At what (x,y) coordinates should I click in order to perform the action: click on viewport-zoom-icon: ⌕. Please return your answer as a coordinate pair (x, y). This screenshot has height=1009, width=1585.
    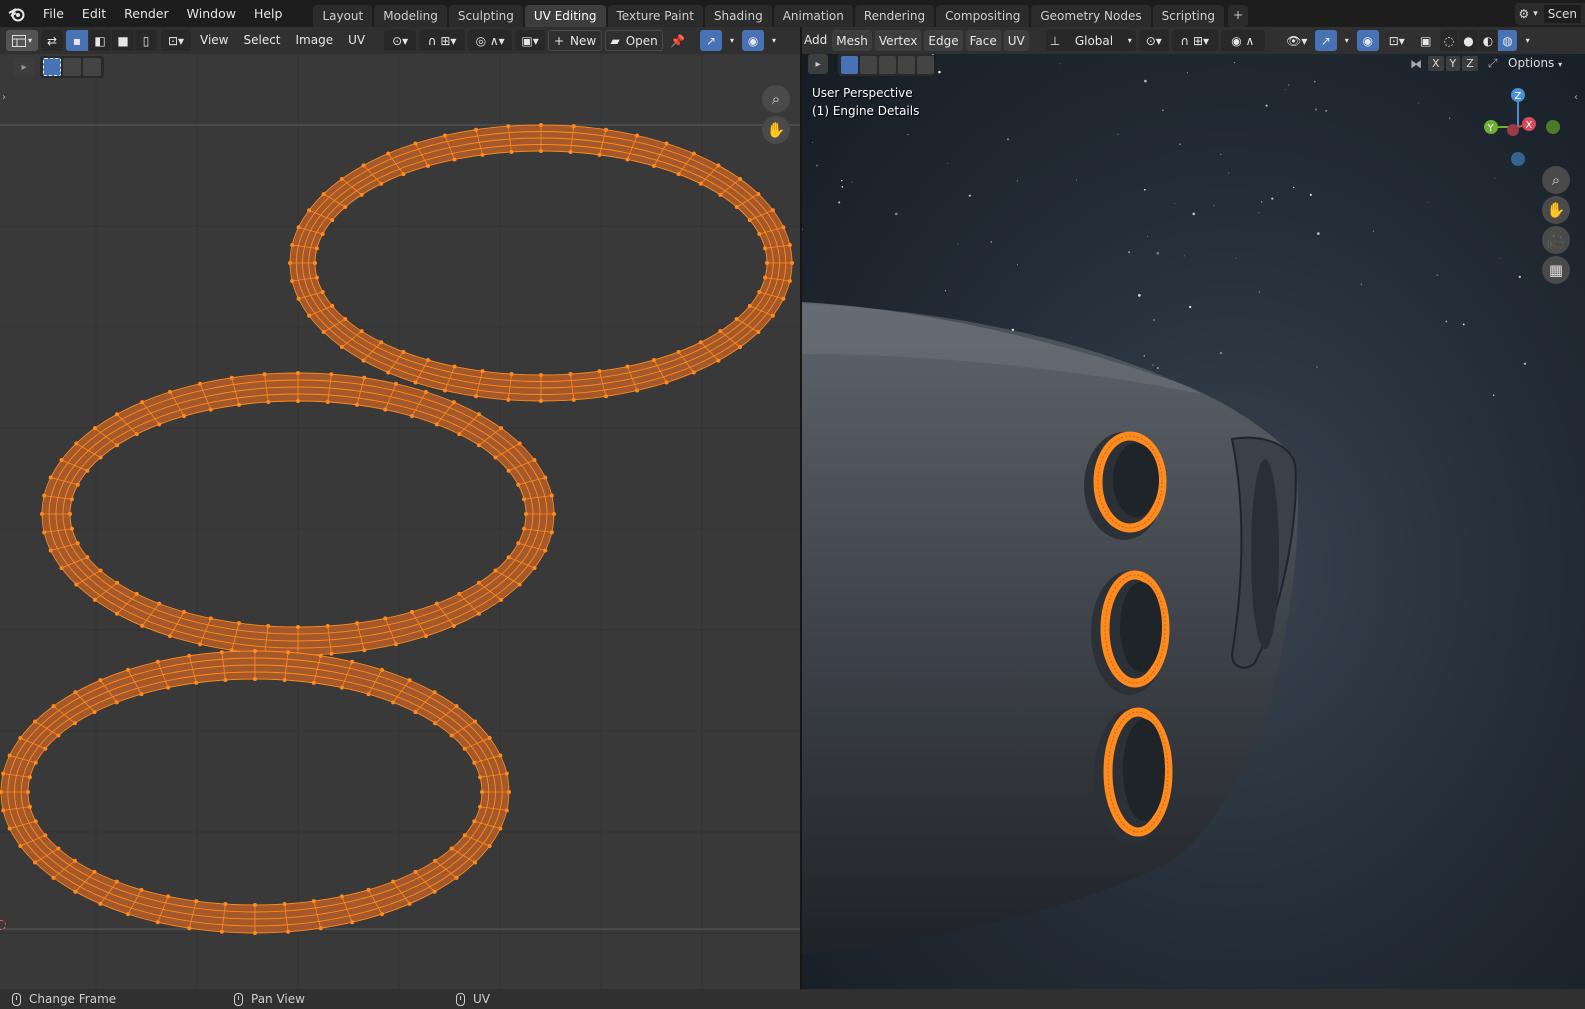
    Looking at the image, I should click on (1556, 180).